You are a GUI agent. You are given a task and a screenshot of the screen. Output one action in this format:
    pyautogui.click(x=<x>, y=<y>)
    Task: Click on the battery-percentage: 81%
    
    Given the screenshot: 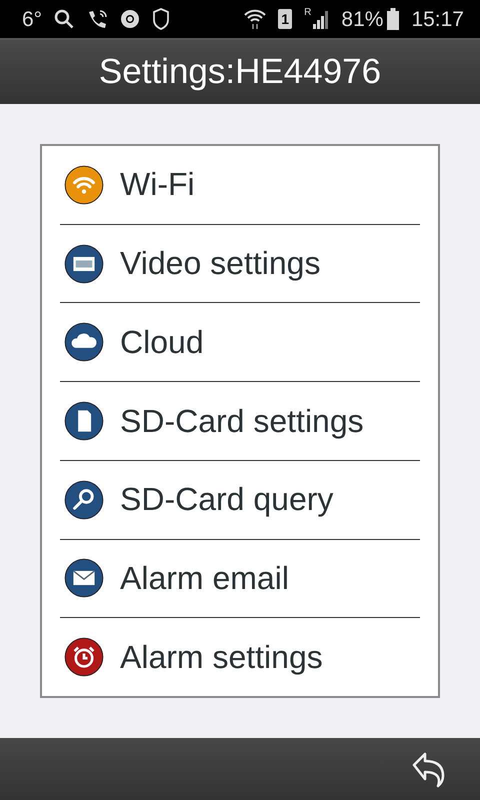 What is the action you would take?
    pyautogui.click(x=362, y=19)
    